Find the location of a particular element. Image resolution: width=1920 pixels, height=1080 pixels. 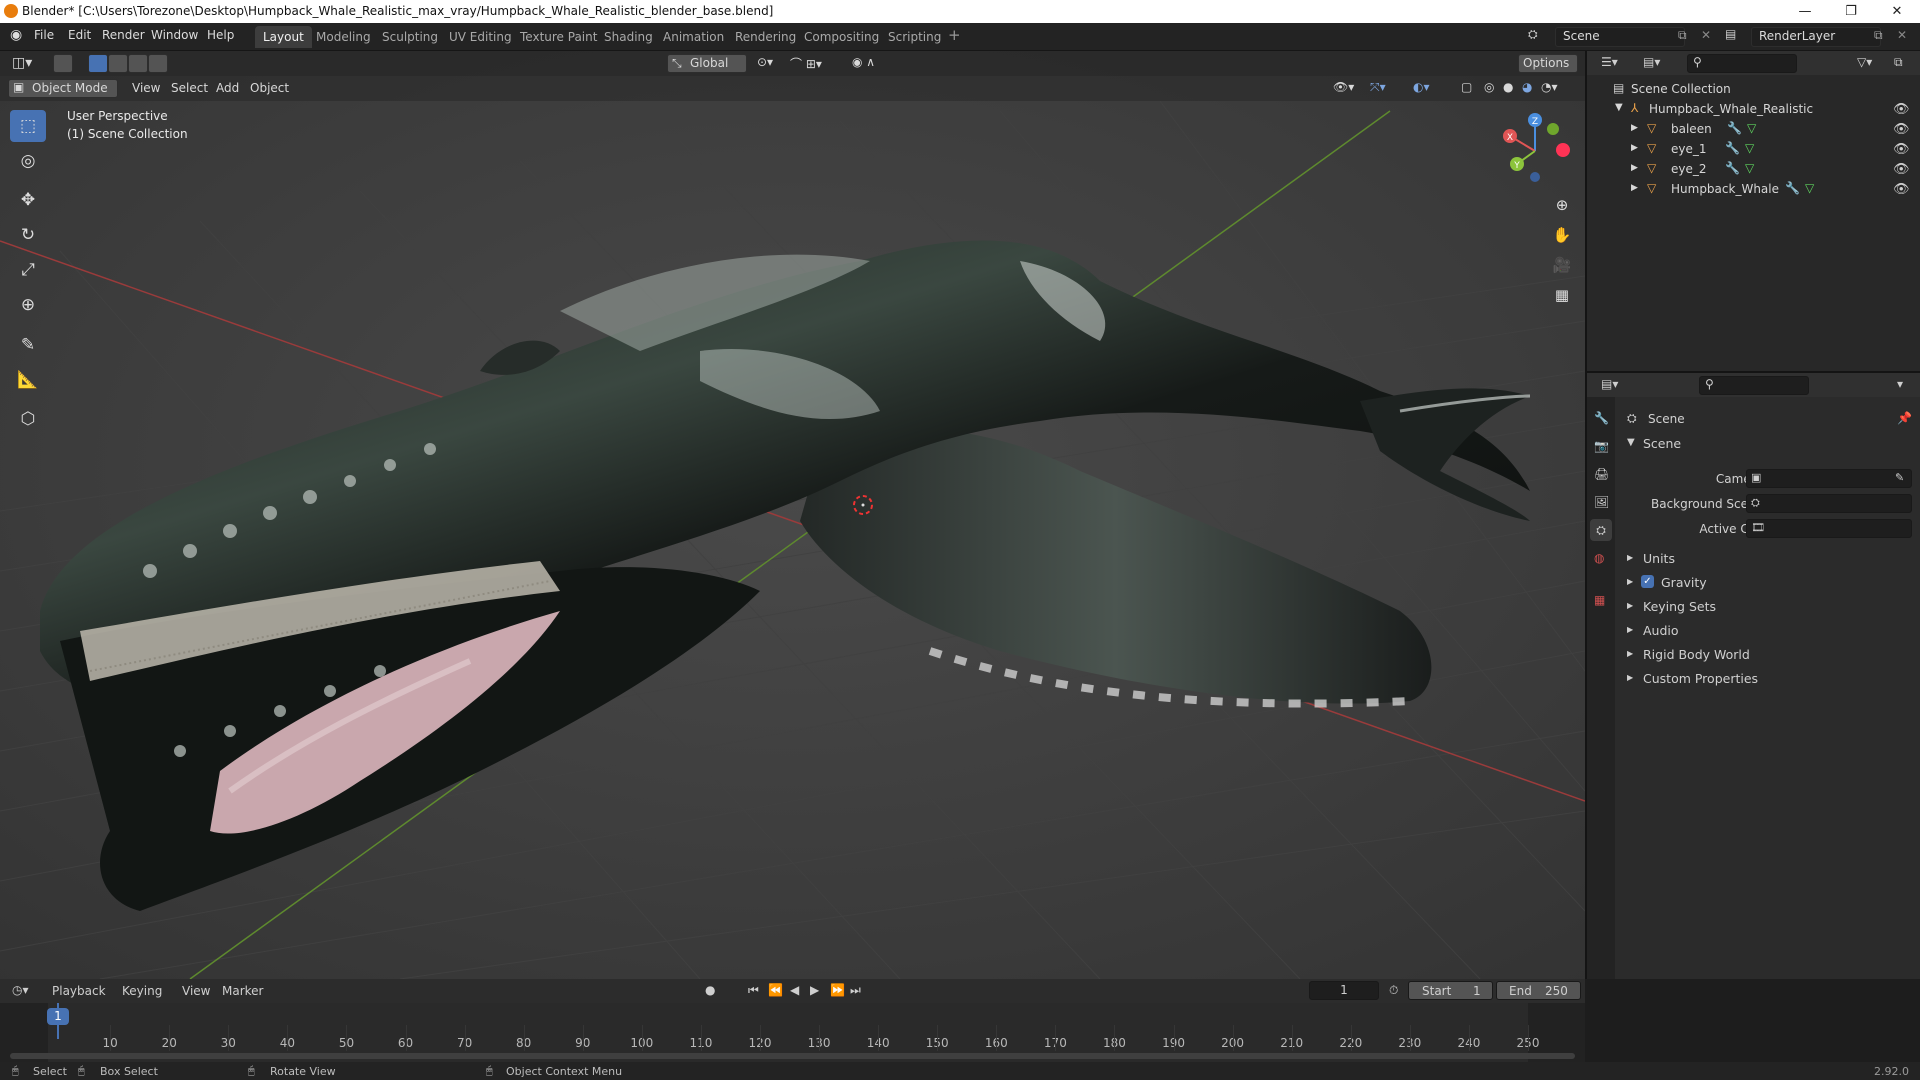

remove-scene-icon: ✕ is located at coordinates (1706, 35).